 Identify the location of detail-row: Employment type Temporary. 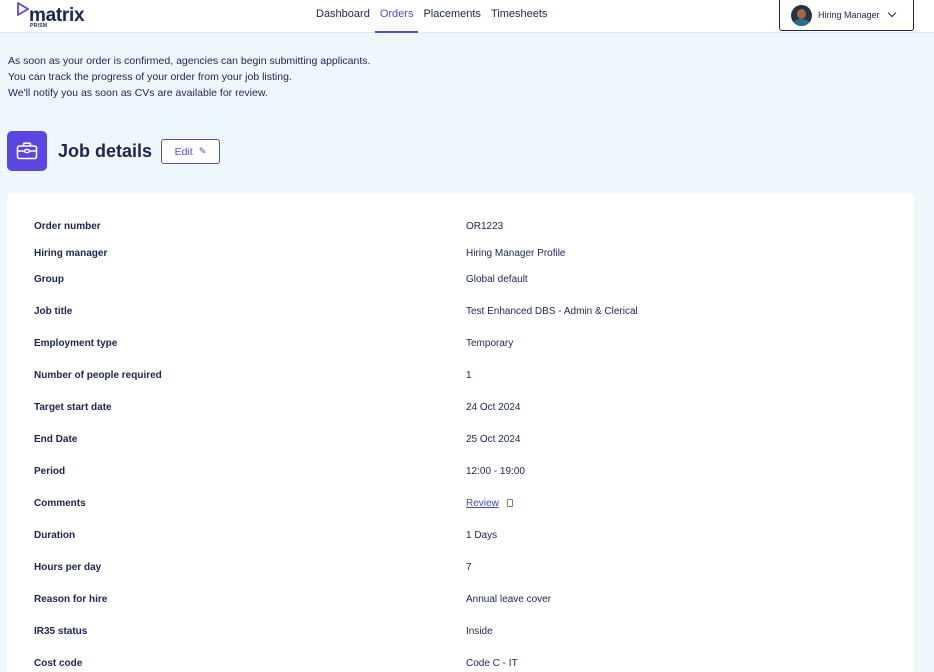
(460, 346).